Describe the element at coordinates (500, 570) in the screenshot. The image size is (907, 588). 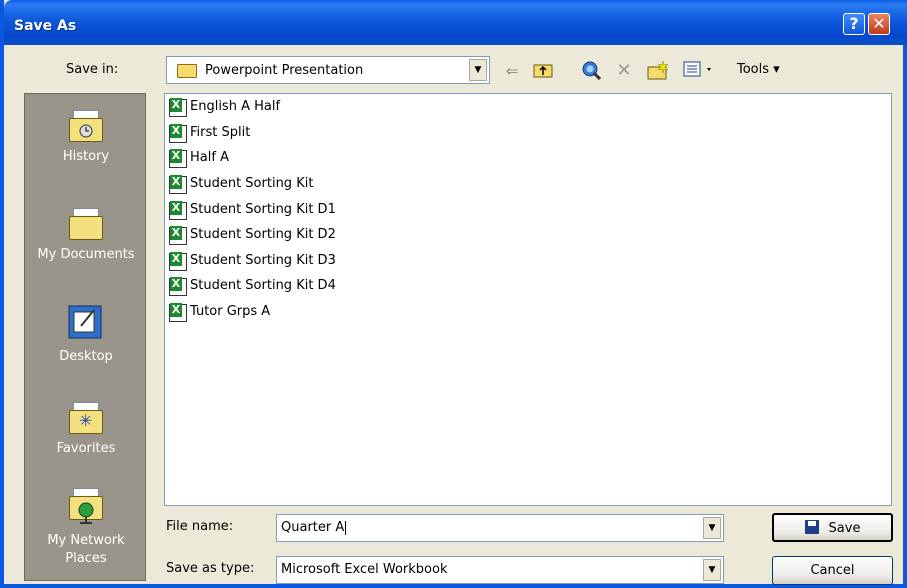
I see `save-as-type-dropdown: Microsoft Excel Workbook ▼` at that location.